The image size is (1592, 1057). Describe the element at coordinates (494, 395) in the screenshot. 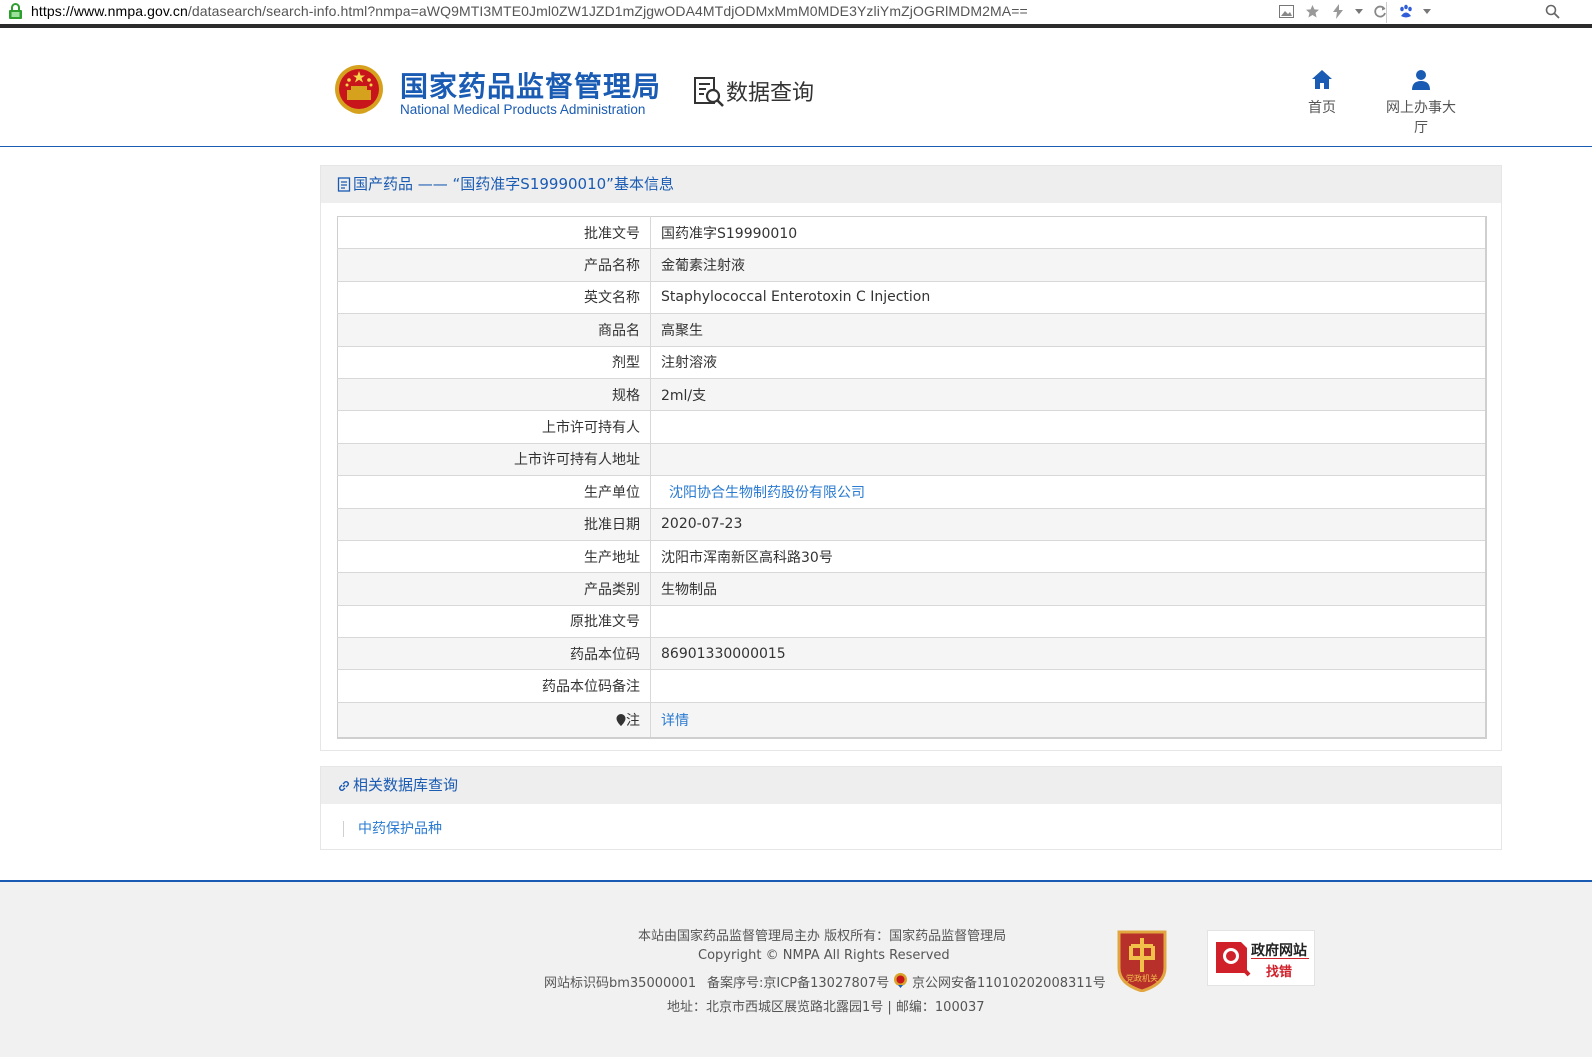

I see `field-label: 规格` at that location.